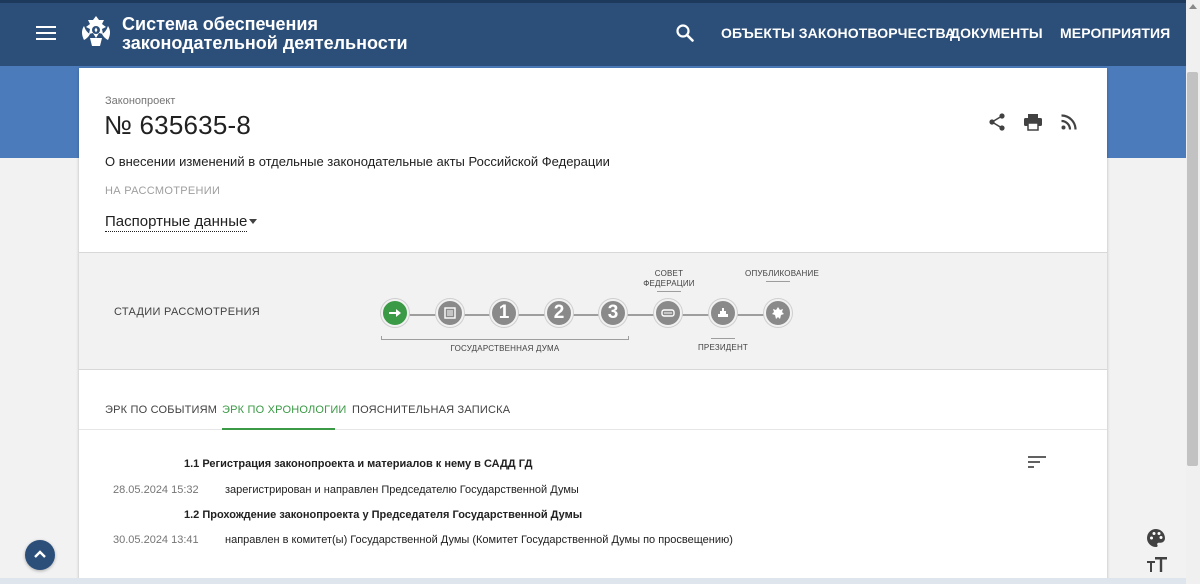 The image size is (1200, 584). Describe the element at coordinates (1156, 538) in the screenshot. I see `palette-icon` at that location.